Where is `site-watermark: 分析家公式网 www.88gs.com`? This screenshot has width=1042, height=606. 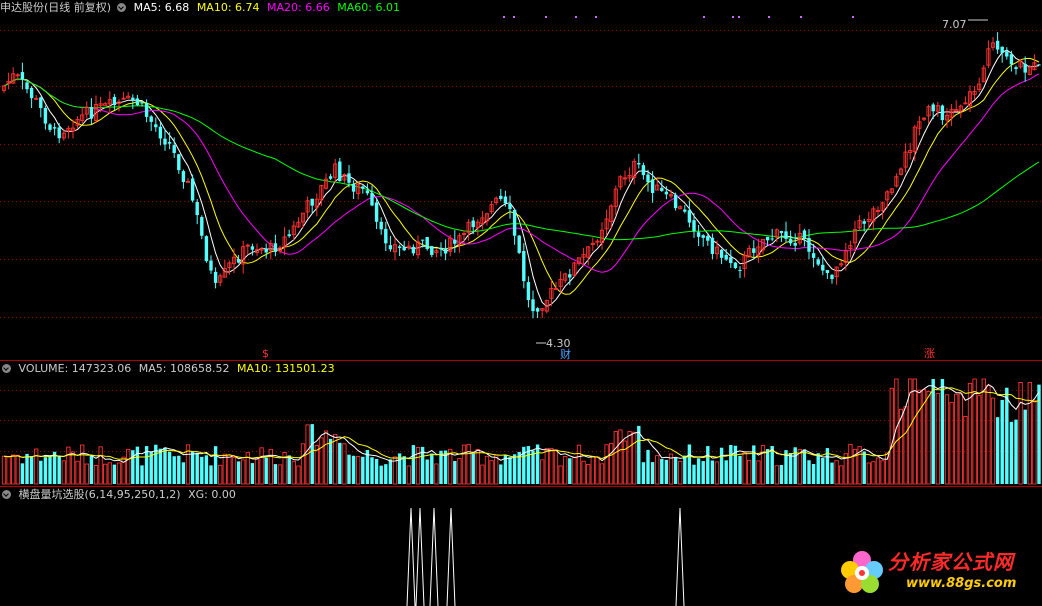 site-watermark: 分析家公式网 www.88gs.com is located at coordinates (936, 574).